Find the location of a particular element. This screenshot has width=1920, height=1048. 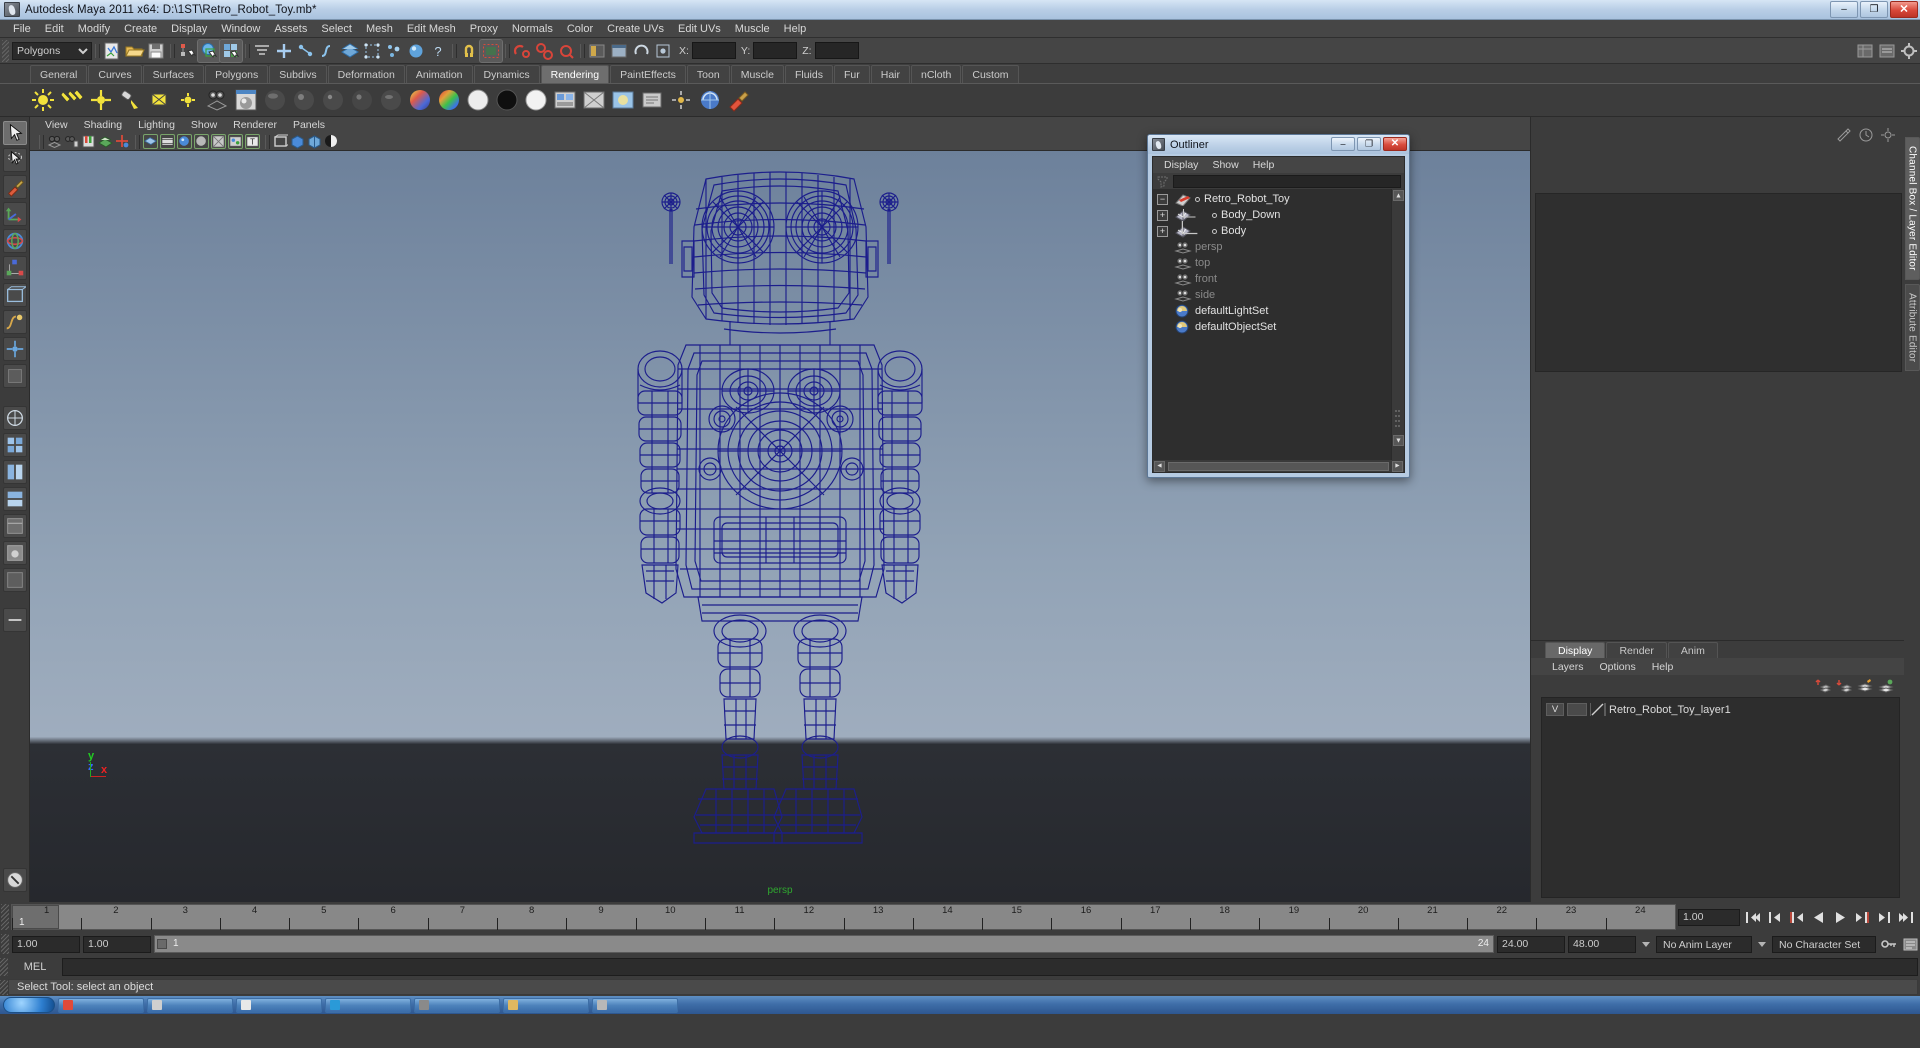

shelf-tab-toon: Toon is located at coordinates (708, 74).